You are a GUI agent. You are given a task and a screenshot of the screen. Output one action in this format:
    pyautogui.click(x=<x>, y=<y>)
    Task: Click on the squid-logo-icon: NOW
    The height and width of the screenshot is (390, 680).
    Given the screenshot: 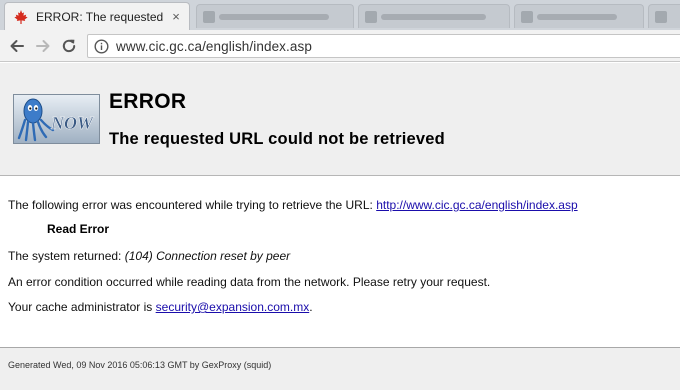 What is the action you would take?
    pyautogui.click(x=56, y=119)
    